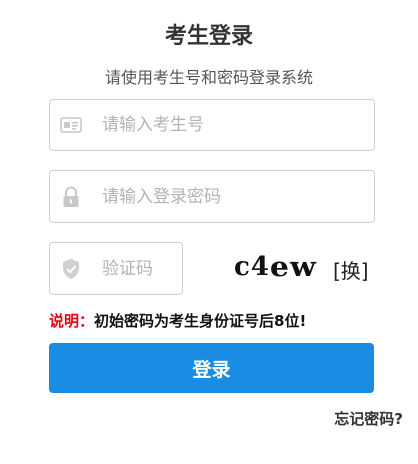 Image resolution: width=418 pixels, height=464 pixels. I want to click on page-subtitle: 请使用考生号和密码登录系统, so click(208, 77).